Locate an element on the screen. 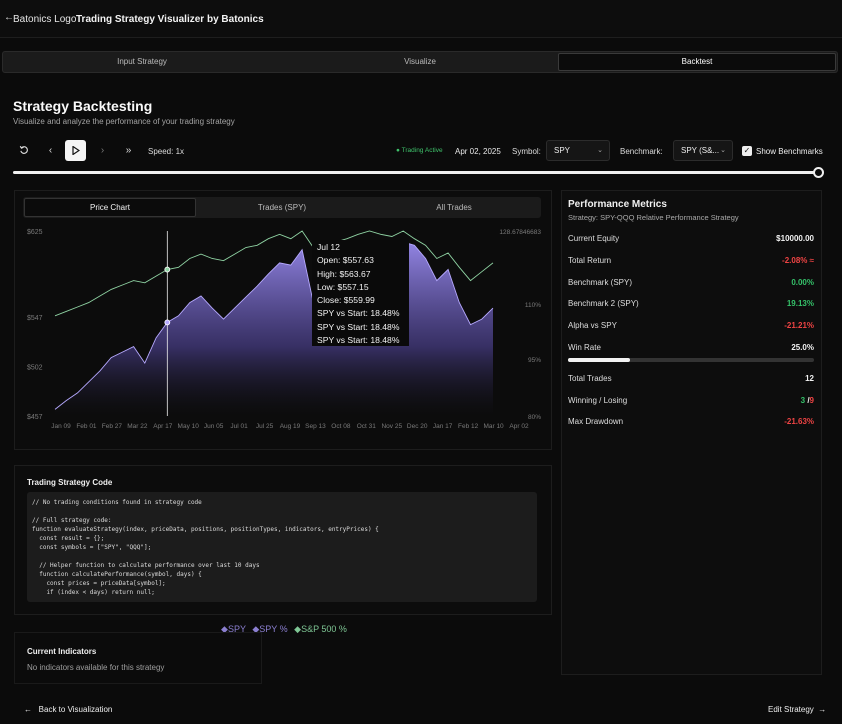  tooltip-close: Close: $559.99 is located at coordinates (346, 300).